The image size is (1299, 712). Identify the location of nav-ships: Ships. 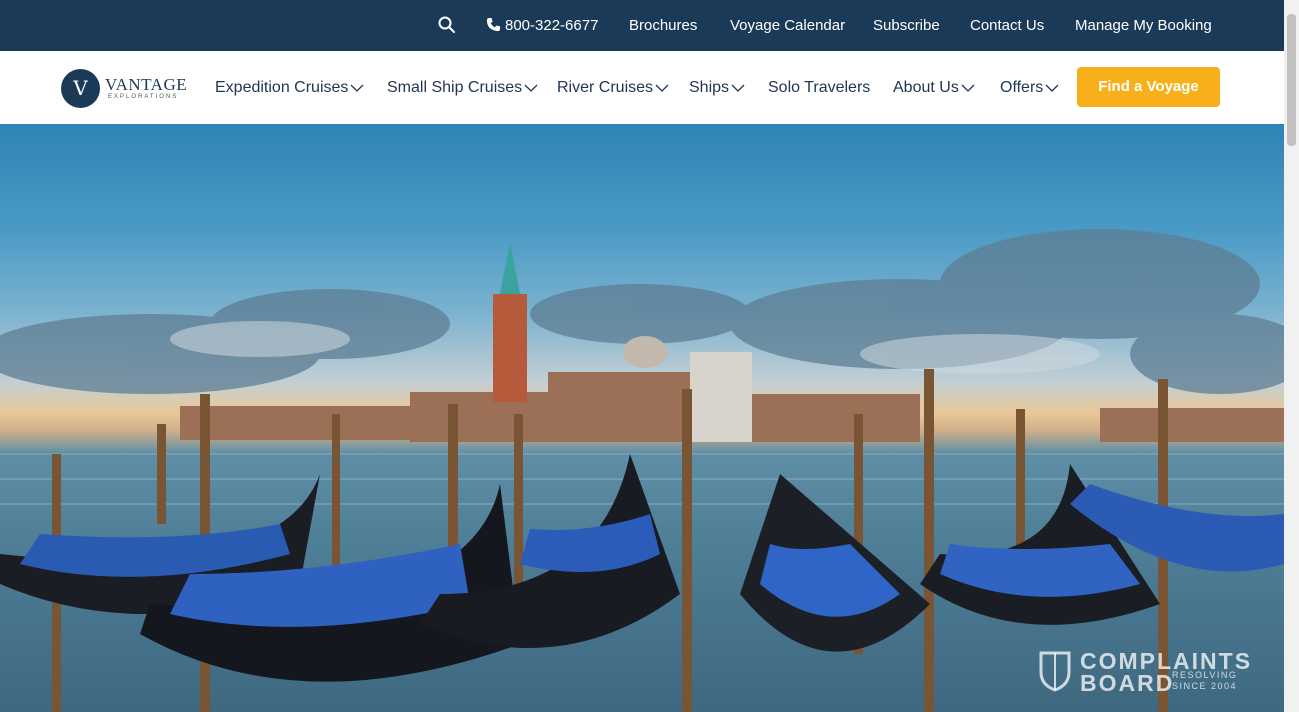
(717, 87).